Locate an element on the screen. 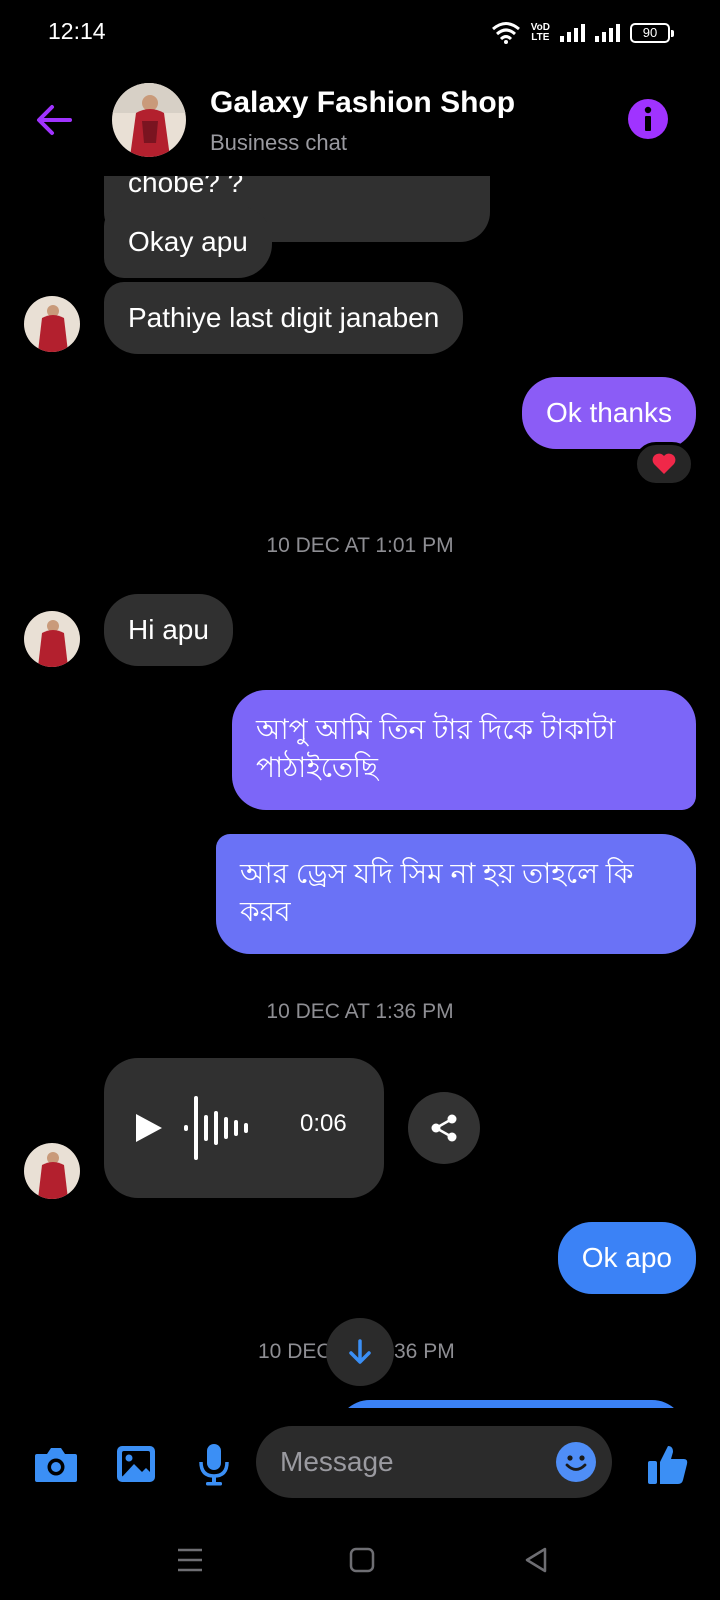  emoji-icon is located at coordinates (576, 1463).